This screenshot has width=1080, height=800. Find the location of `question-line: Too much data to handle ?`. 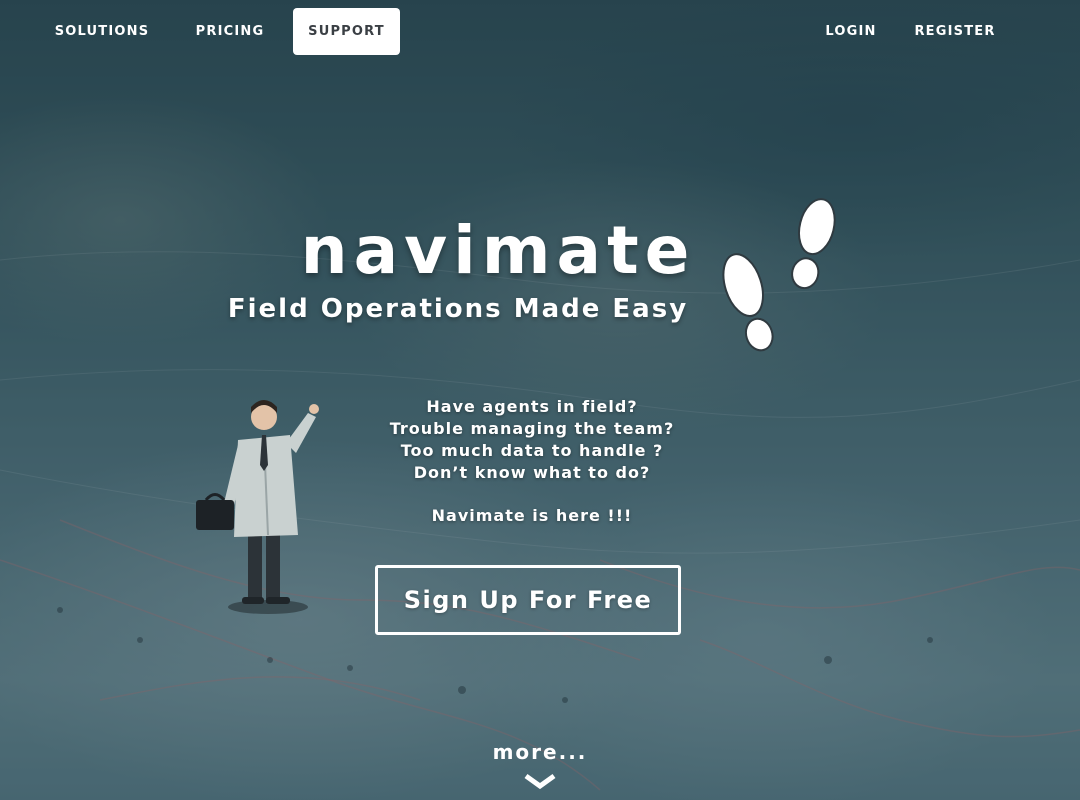

question-line: Too much data to handle ? is located at coordinates (532, 450).